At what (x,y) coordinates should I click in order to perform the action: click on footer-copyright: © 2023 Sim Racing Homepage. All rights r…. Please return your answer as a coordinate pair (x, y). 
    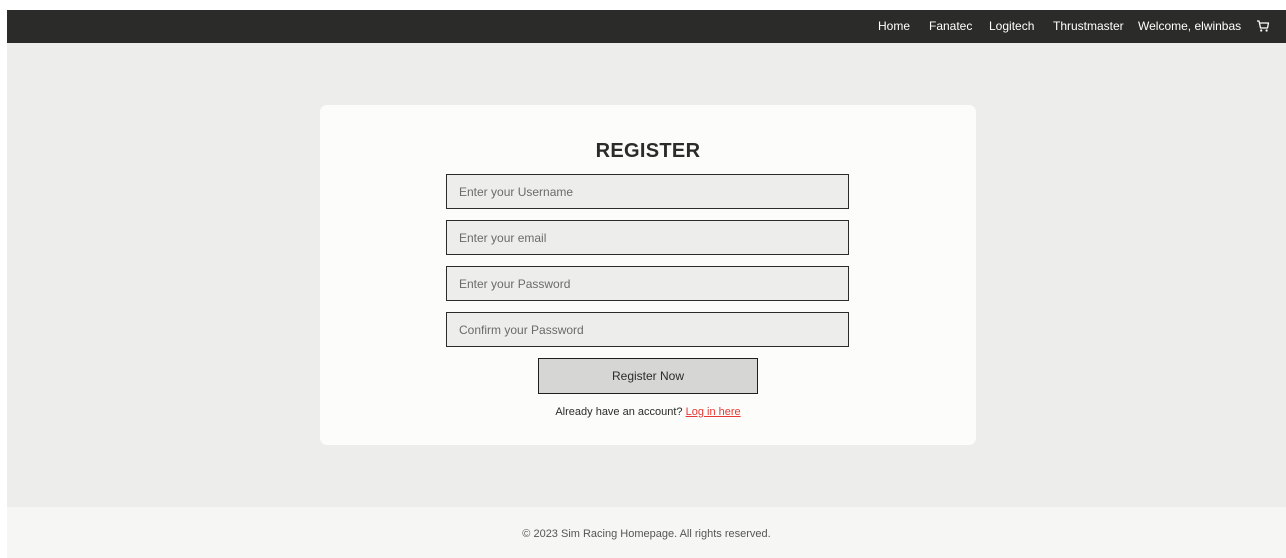
    Looking at the image, I should click on (646, 534).